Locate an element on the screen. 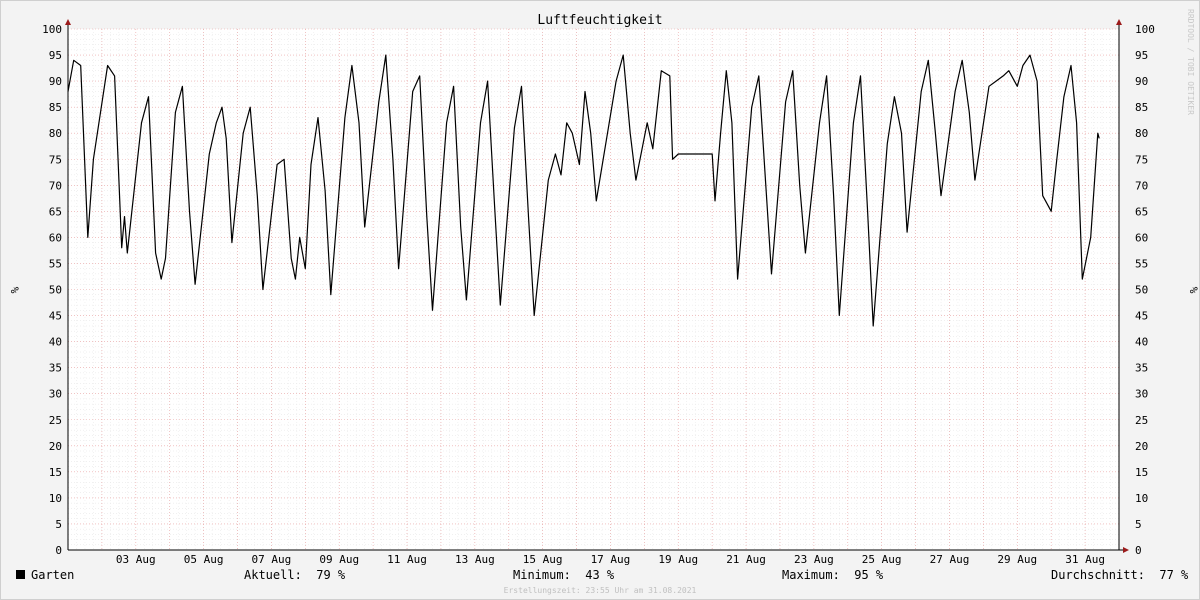  y-tick-label-left: 25 is located at coordinates (55, 420).